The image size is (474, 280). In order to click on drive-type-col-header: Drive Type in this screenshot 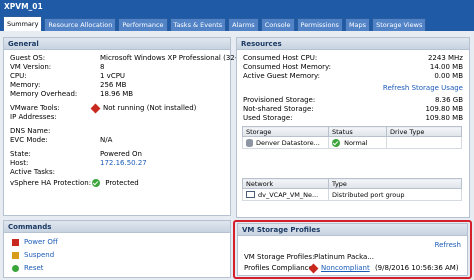, I will do `click(424, 131)`.